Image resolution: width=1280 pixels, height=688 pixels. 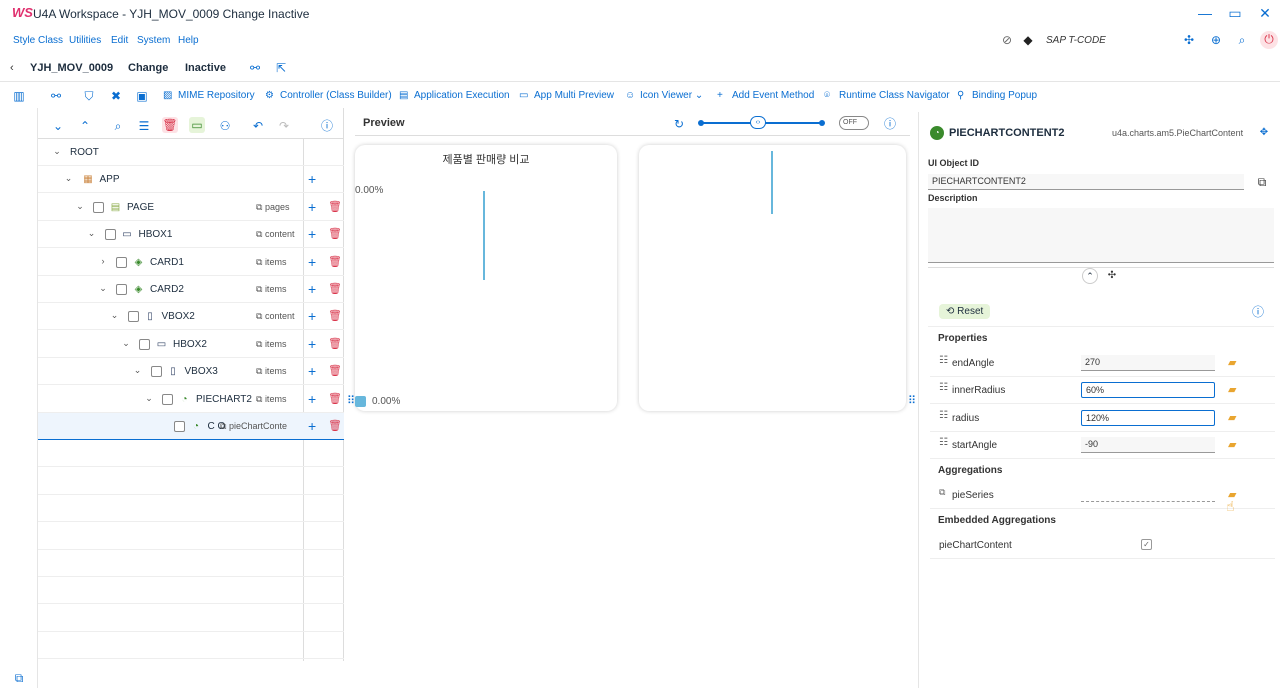 What do you see at coordinates (454, 95) in the screenshot?
I see `tool-app-execution: ▤ Application Execution` at bounding box center [454, 95].